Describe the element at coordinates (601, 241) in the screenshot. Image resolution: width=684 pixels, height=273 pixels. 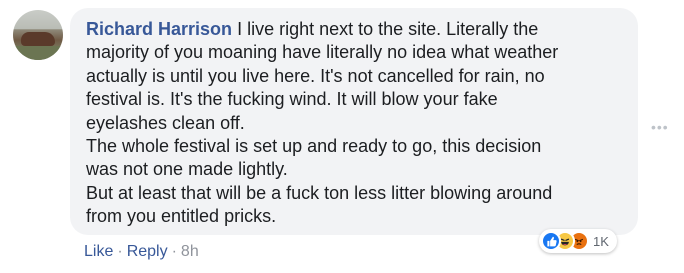
I see `reaction-count: 1K` at that location.